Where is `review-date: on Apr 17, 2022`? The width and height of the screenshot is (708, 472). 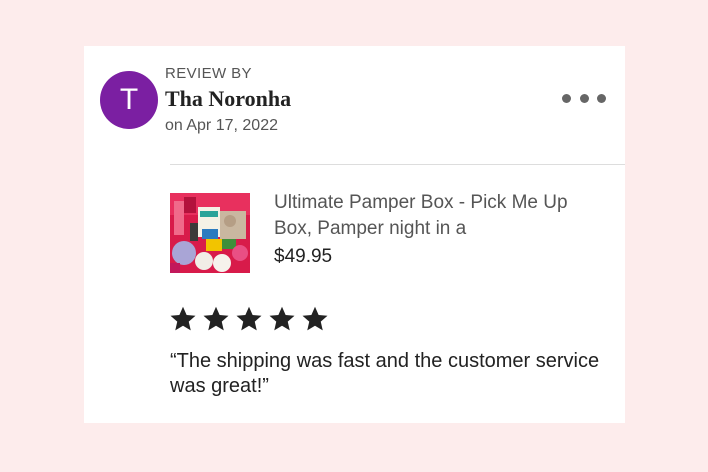 review-date: on Apr 17, 2022 is located at coordinates (221, 125).